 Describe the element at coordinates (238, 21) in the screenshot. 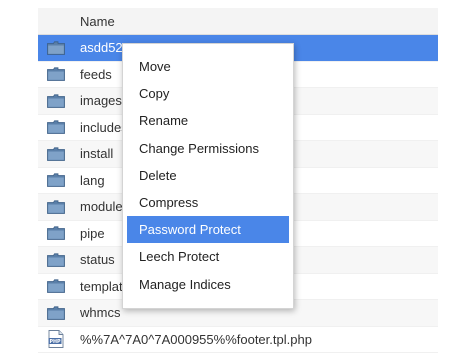

I see `table-header: Name` at that location.